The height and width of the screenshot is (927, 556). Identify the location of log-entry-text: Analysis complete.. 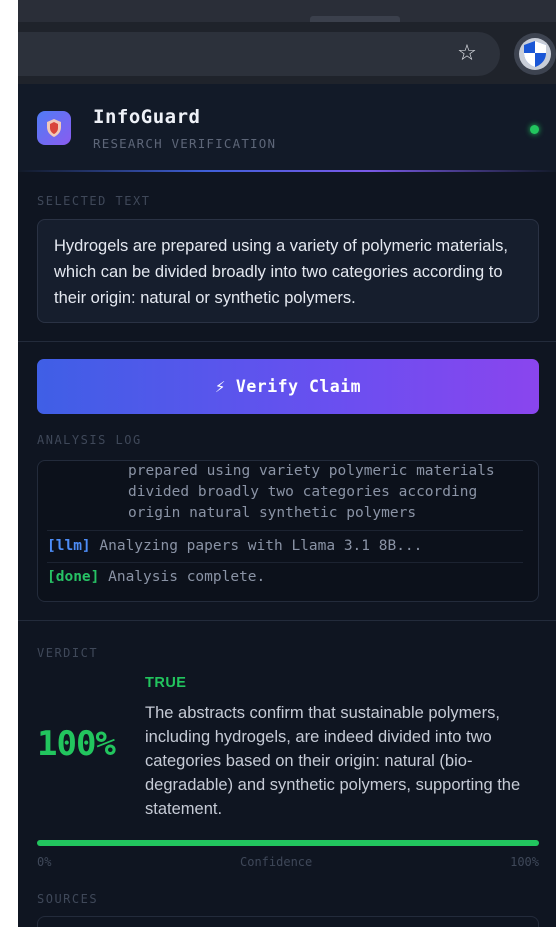
(182, 577).